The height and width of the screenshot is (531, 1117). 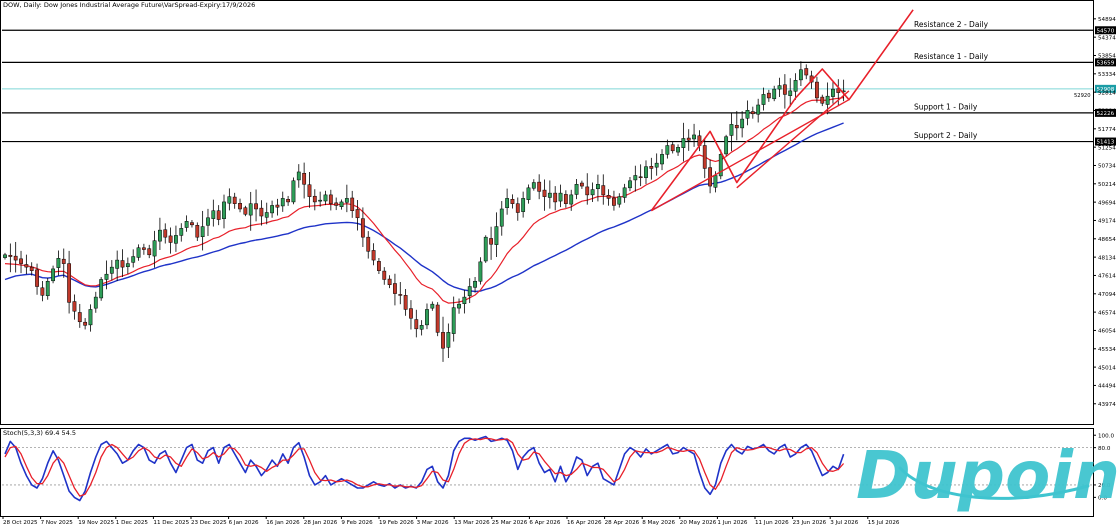 What do you see at coordinates (1107, 75) in the screenshot?
I see `price-tick-label: 53334` at bounding box center [1107, 75].